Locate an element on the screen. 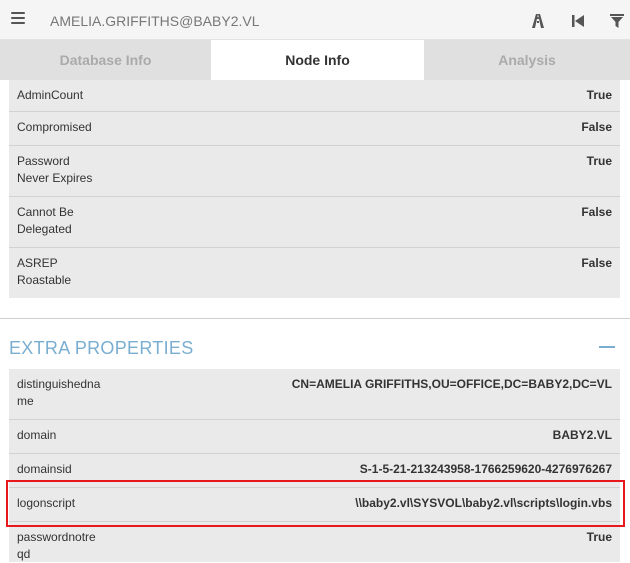 Image resolution: width=630 pixels, height=563 pixels. property-key: domain is located at coordinates (37, 435).